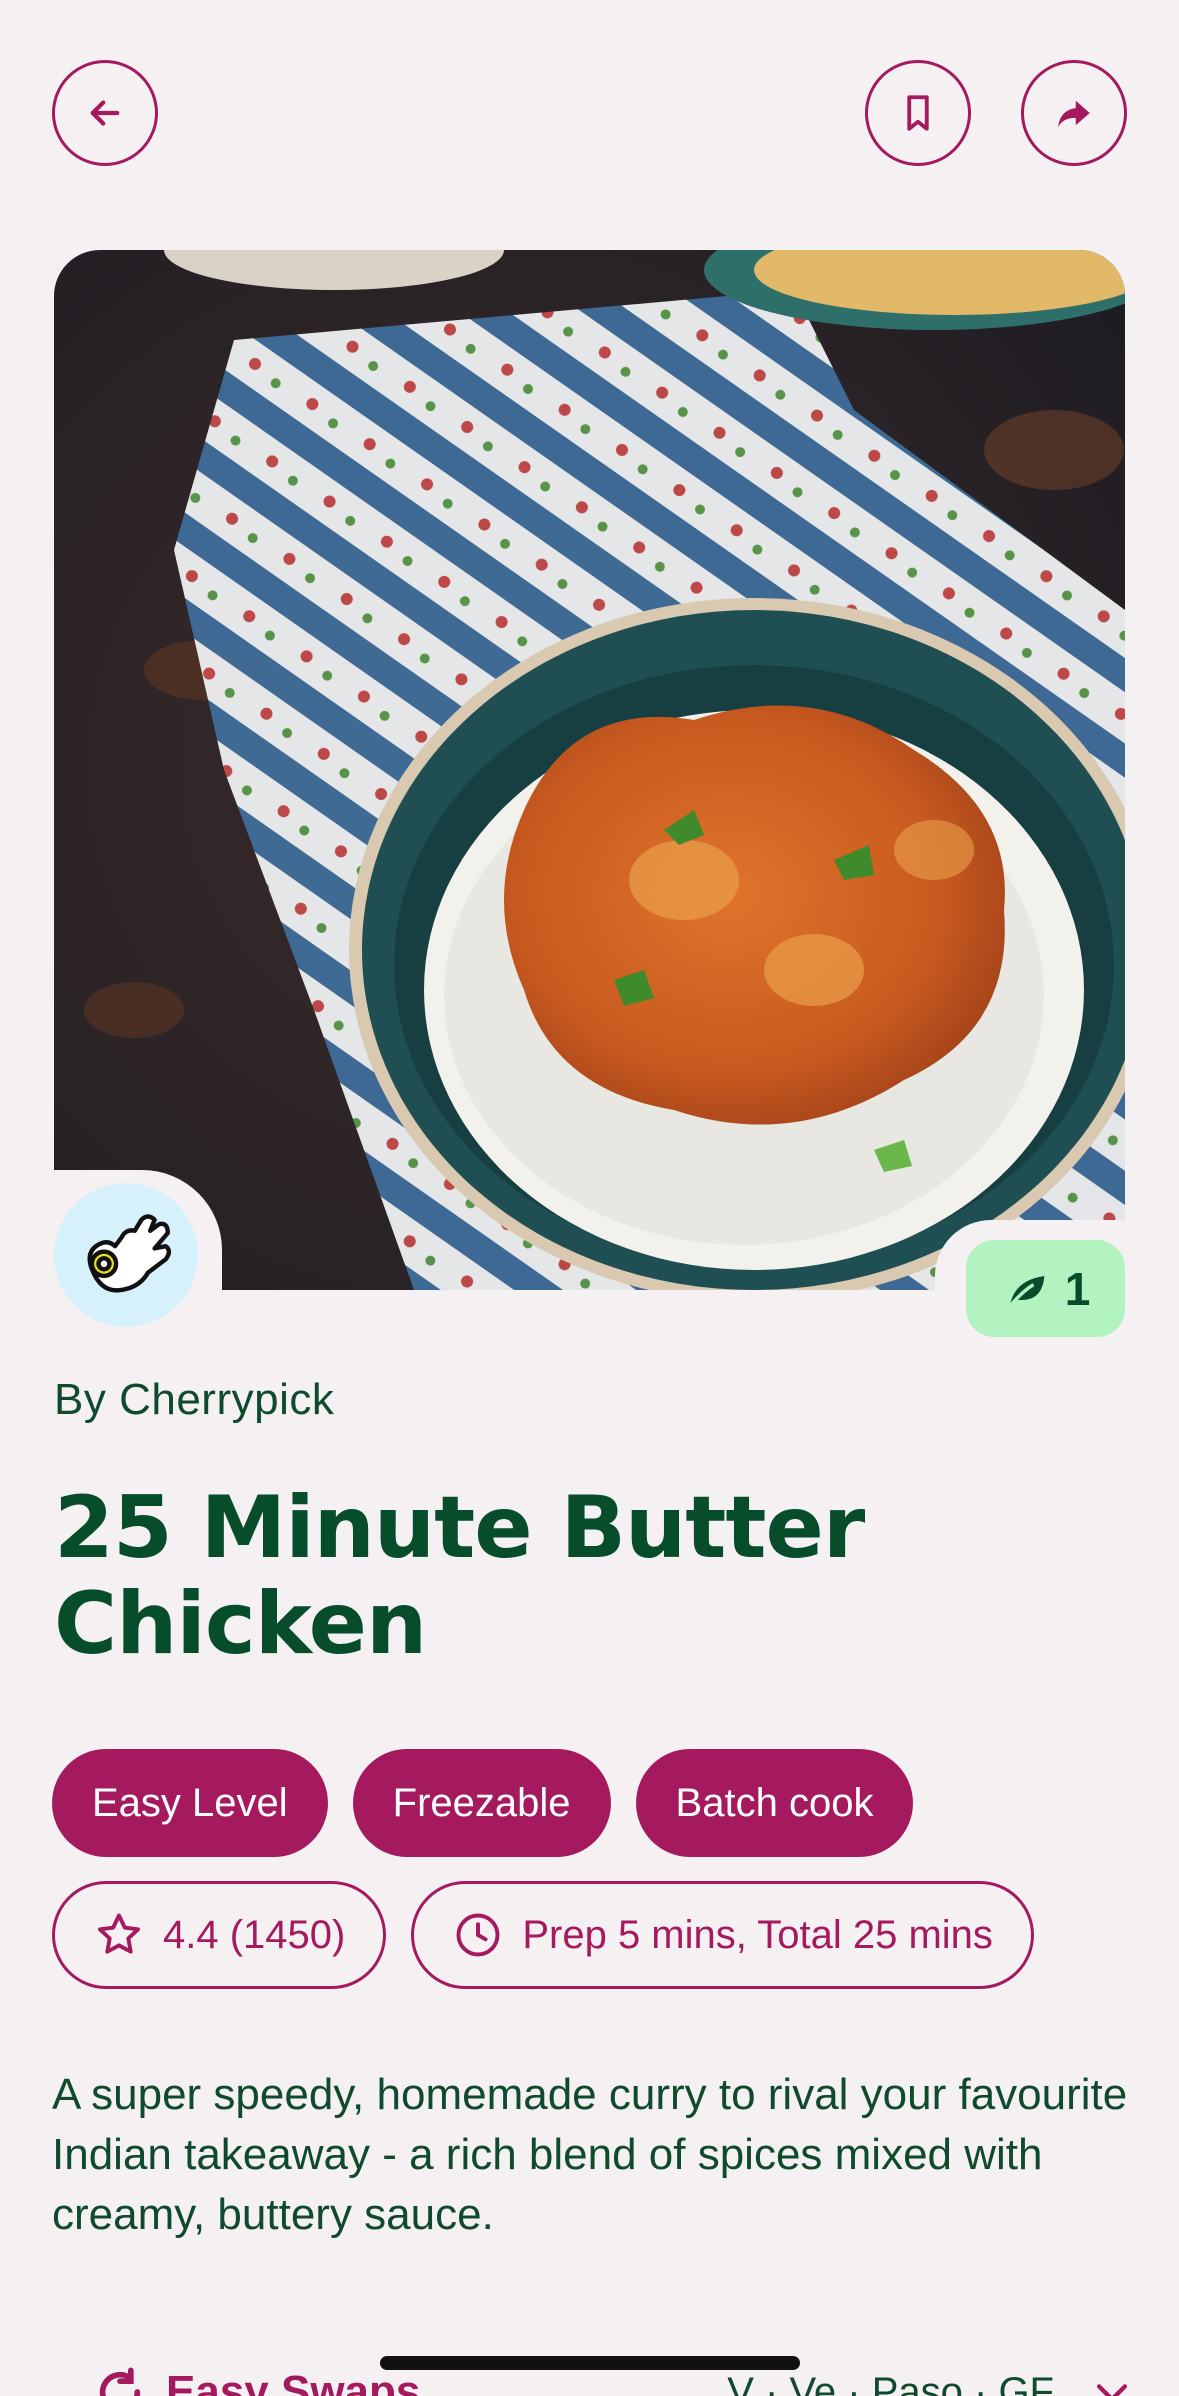 This screenshot has height=2396, width=1179. Describe the element at coordinates (1112, 2390) in the screenshot. I see `chevron-down-icon` at that location.